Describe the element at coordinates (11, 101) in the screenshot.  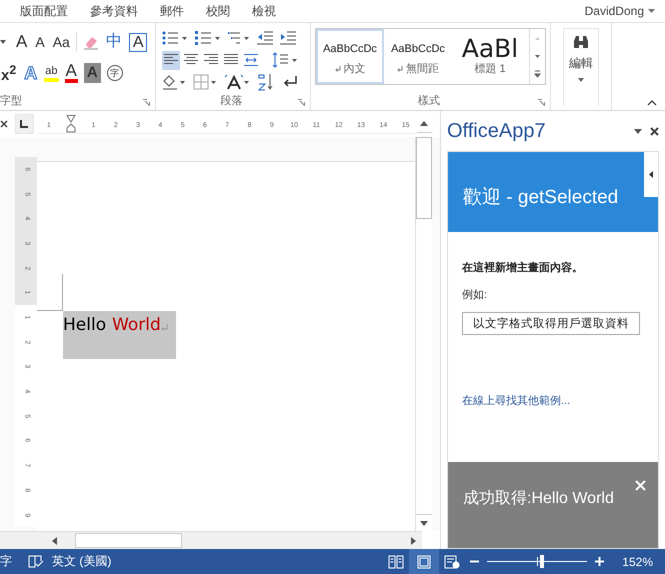
I see `group-label: 字型` at that location.